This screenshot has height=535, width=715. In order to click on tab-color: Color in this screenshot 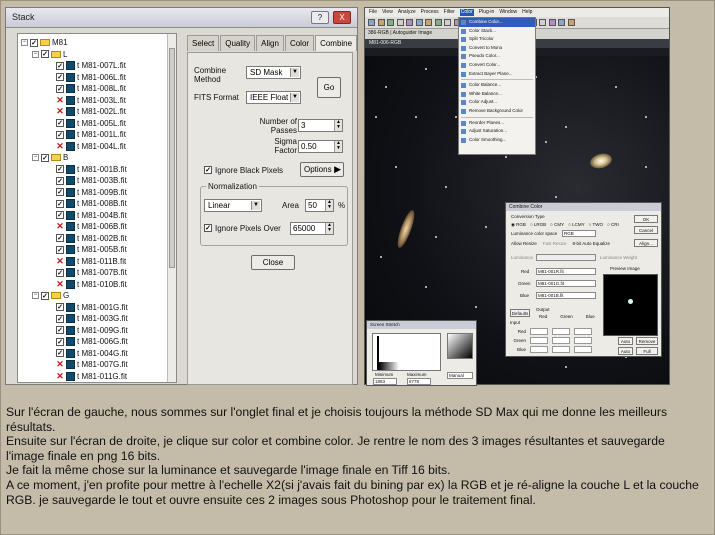, I will do `click(299, 43)`.